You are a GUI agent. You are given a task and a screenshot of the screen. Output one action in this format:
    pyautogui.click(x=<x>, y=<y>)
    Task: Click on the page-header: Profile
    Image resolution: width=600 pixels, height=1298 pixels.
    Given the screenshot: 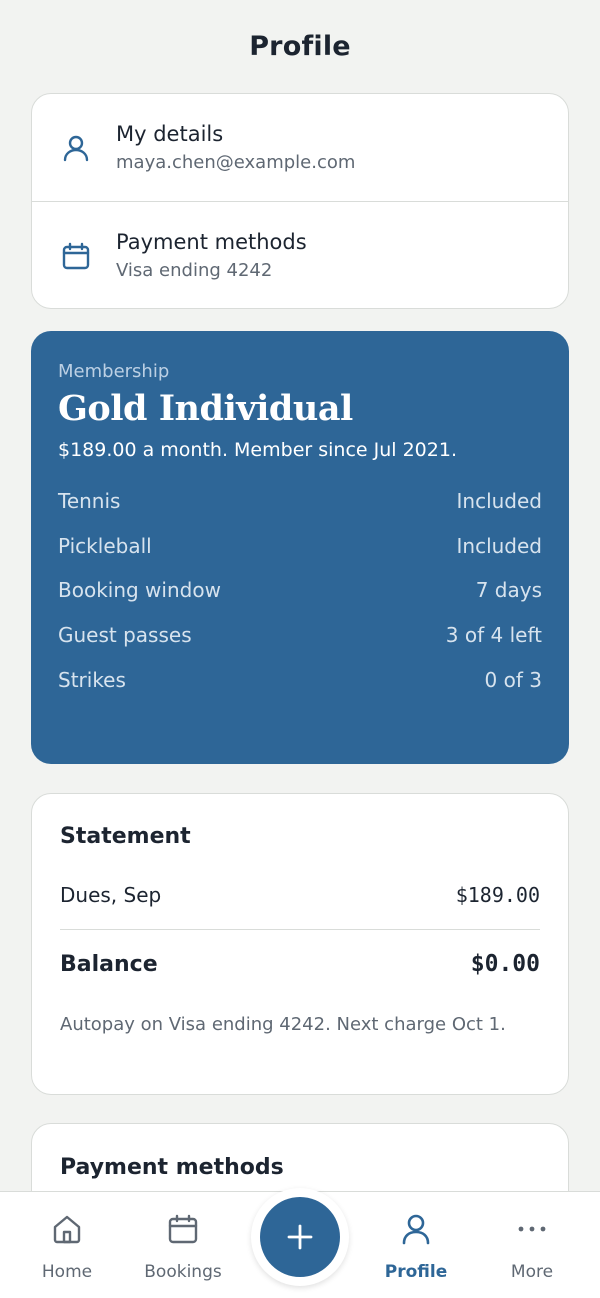 What is the action you would take?
    pyautogui.click(x=300, y=46)
    